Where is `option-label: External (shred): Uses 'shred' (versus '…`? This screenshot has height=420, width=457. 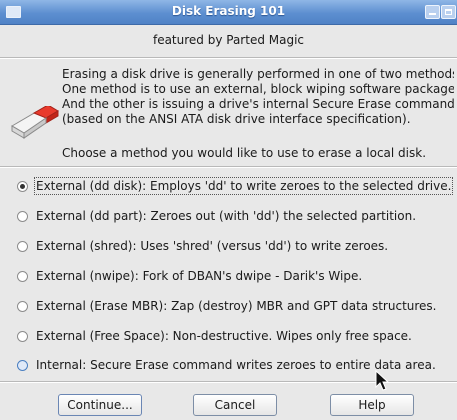 option-label: External (shred): Uses 'shred' (versus '… is located at coordinates (212, 246).